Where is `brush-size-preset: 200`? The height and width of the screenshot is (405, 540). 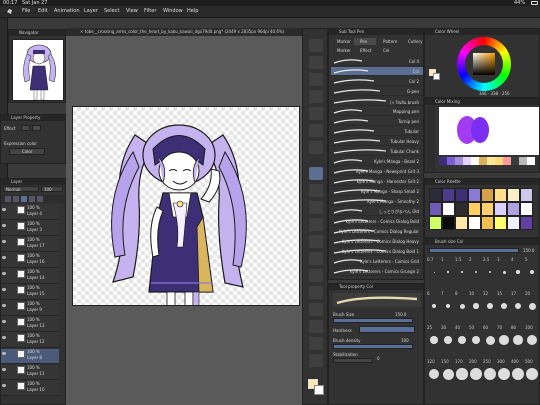 brush-size-preset: 200 is located at coordinates (476, 375).